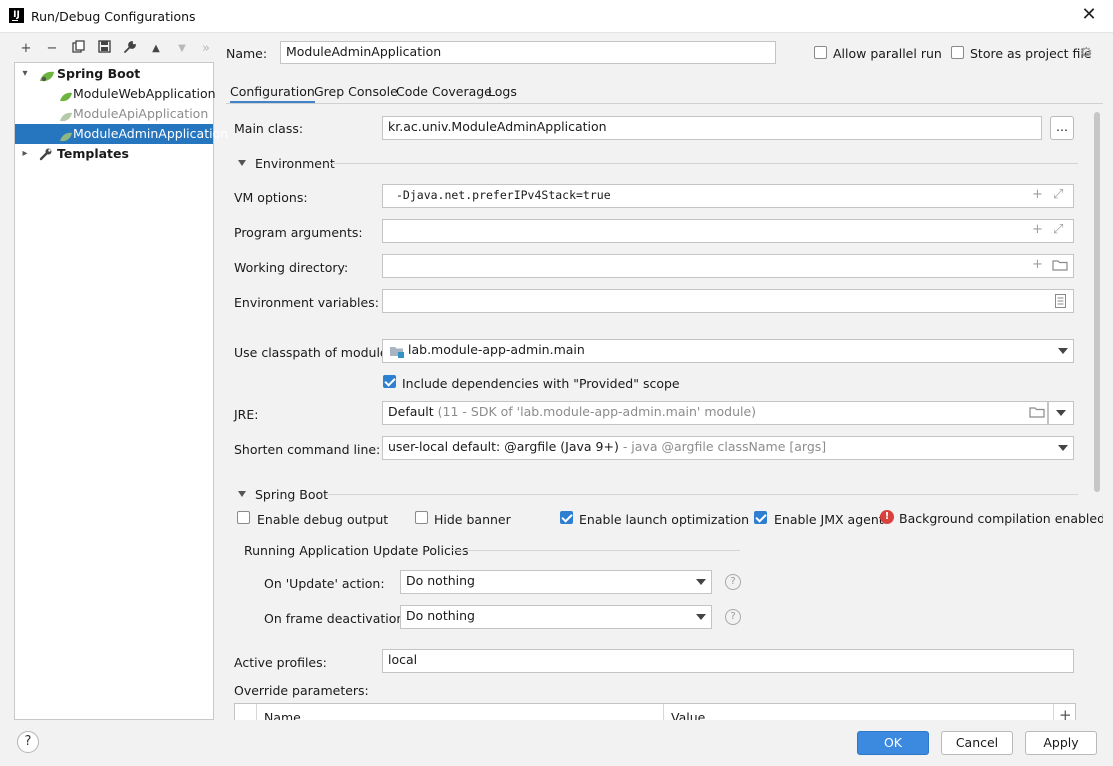 The image size is (1113, 766). I want to click on column-header-value: Value, so click(688, 715).